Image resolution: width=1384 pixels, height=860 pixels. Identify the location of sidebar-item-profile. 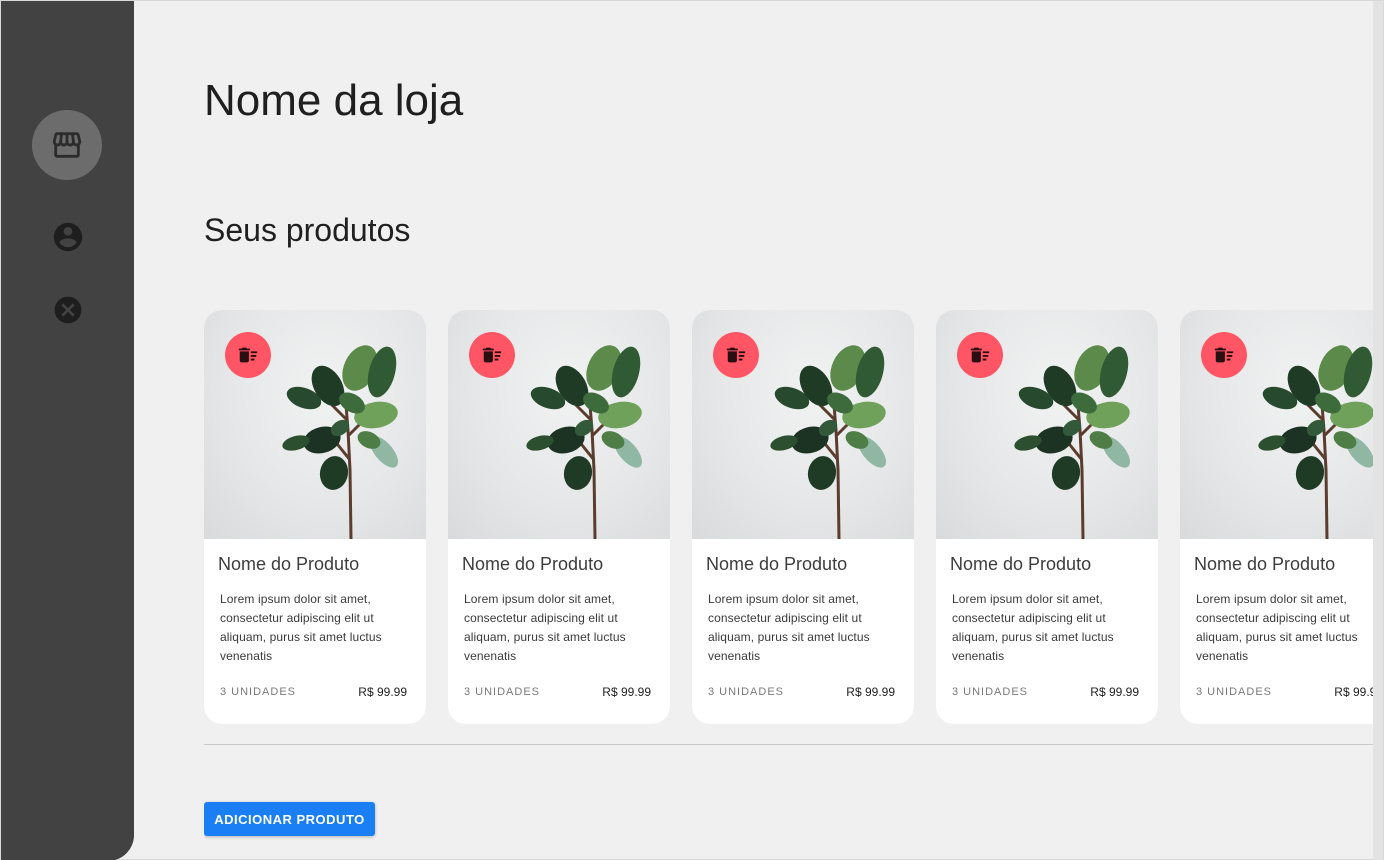
(68, 237).